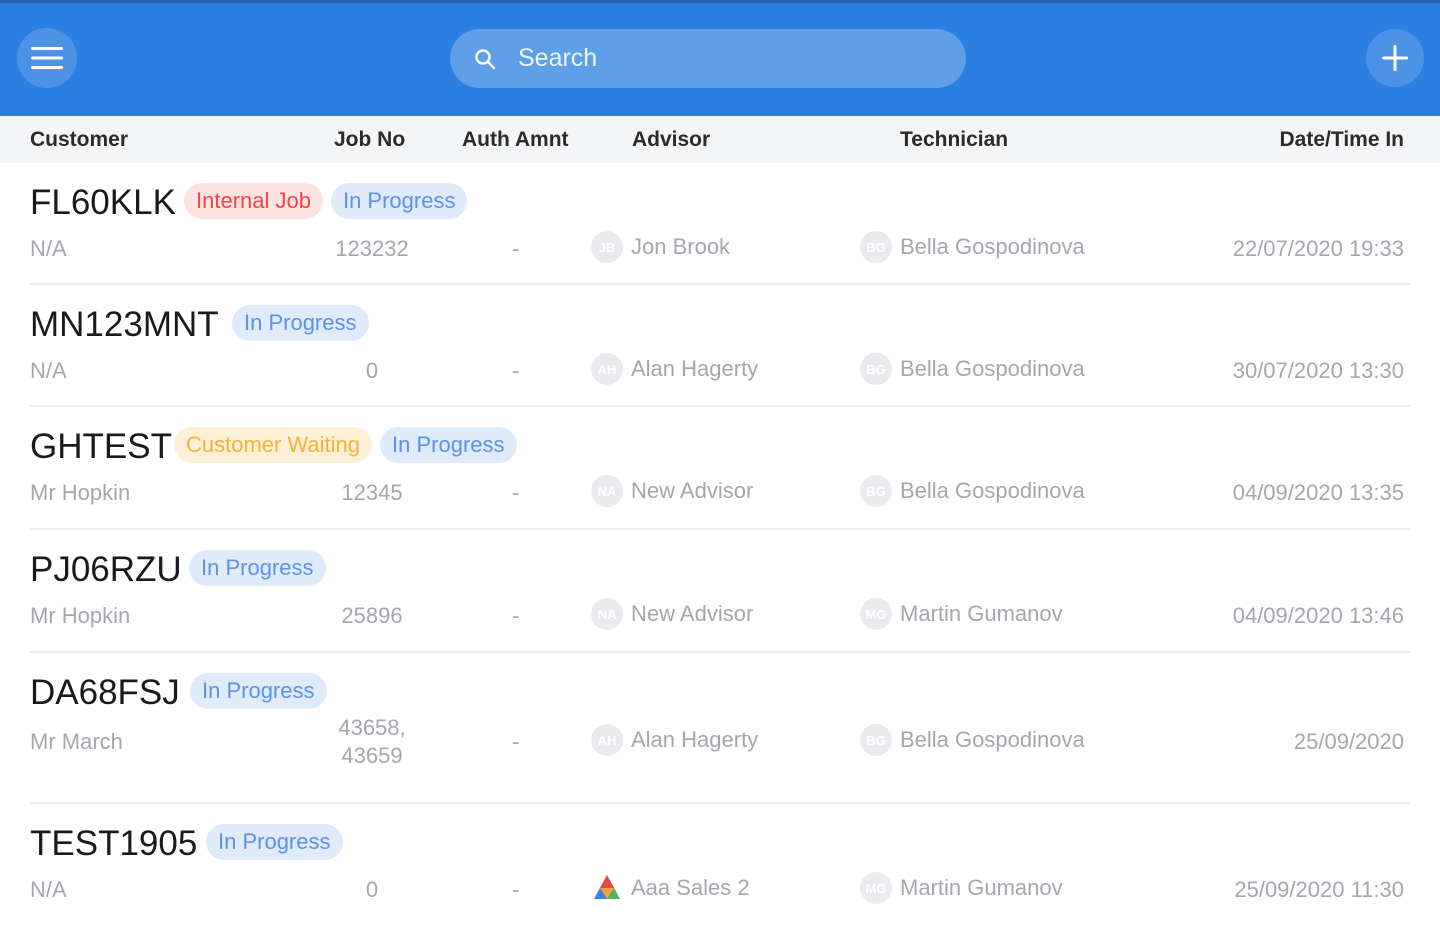 This screenshot has width=1440, height=926. What do you see at coordinates (253, 201) in the screenshot?
I see `internal-job-badge: Internal Job` at bounding box center [253, 201].